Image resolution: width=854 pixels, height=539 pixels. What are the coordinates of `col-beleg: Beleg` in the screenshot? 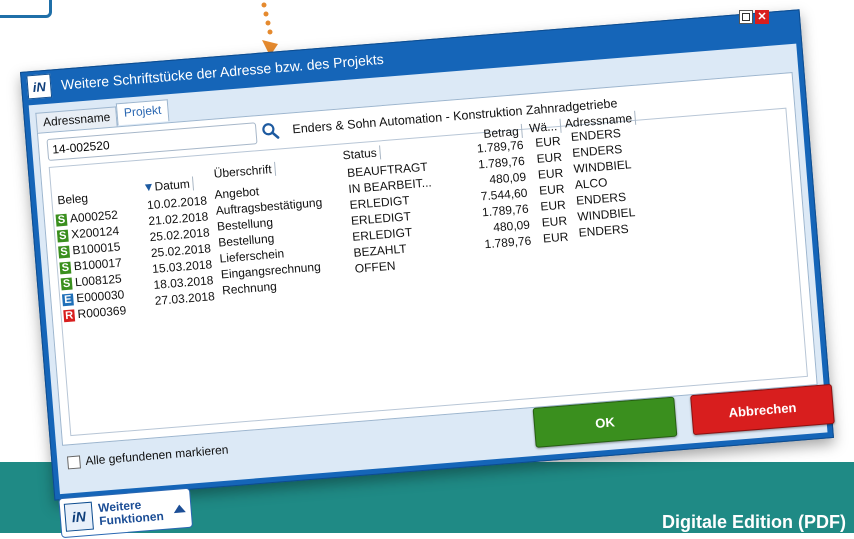 It's located at (73, 199).